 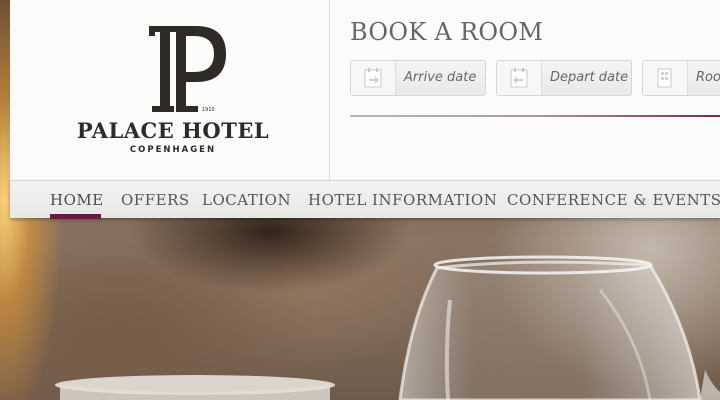 What do you see at coordinates (589, 77) in the screenshot?
I see `depart-date-label: Depart date` at bounding box center [589, 77].